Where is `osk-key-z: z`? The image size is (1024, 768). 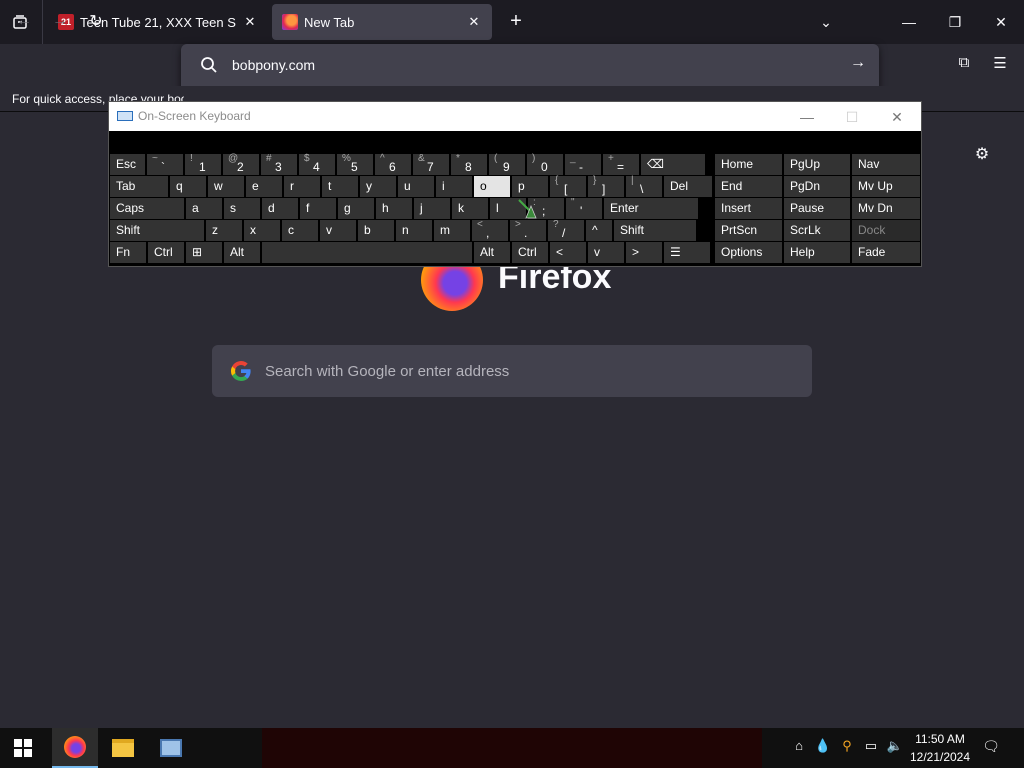
osk-key-z: z is located at coordinates (224, 230).